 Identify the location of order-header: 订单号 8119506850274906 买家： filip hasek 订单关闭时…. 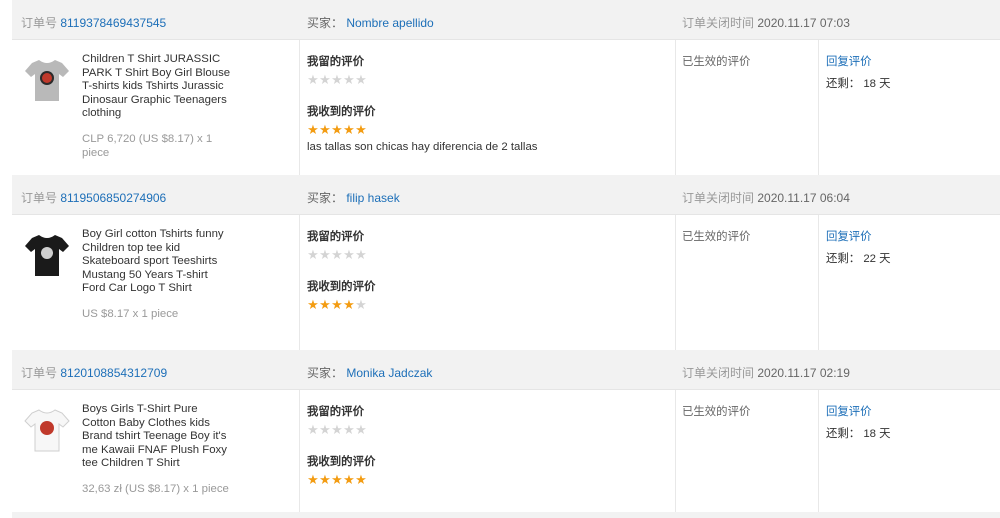
(506, 195).